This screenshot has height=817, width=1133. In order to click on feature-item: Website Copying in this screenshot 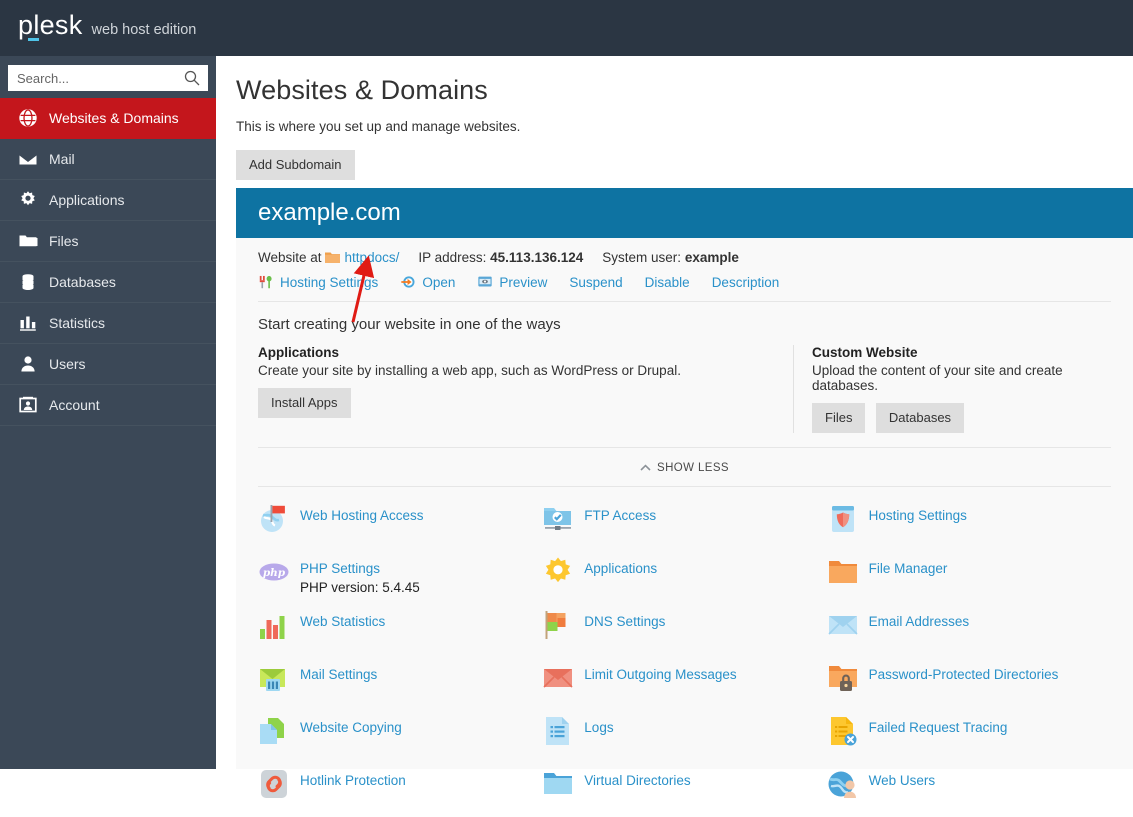, I will do `click(400, 737)`.